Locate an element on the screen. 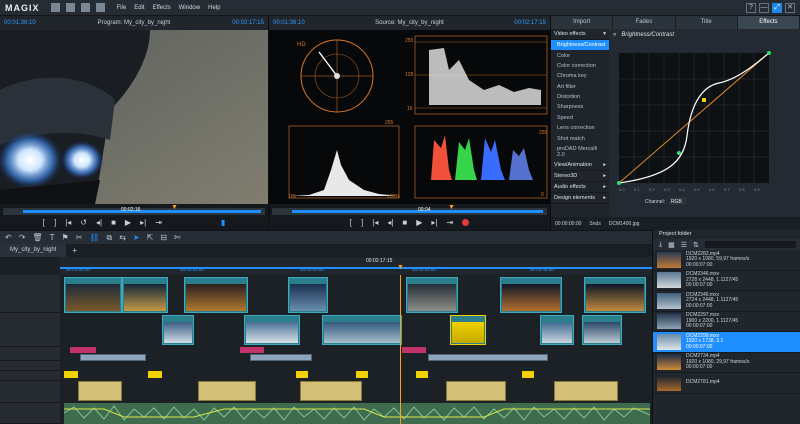  link-icon: ⛓ is located at coordinates (94, 237).